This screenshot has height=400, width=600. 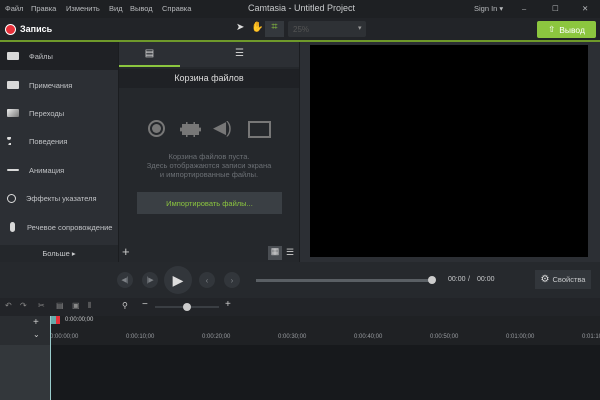 I want to click on menu-modify: Изменить, so click(x=83, y=8).